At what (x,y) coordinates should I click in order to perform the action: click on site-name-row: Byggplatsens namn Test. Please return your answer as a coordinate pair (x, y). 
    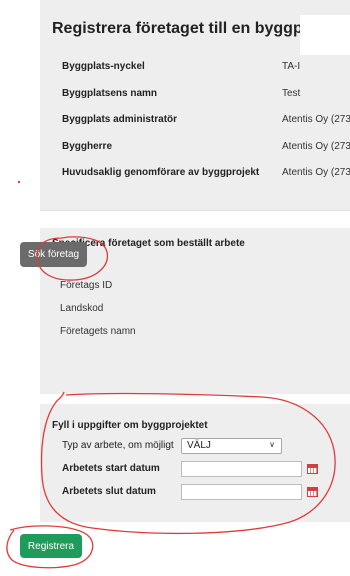
    Looking at the image, I should click on (206, 96).